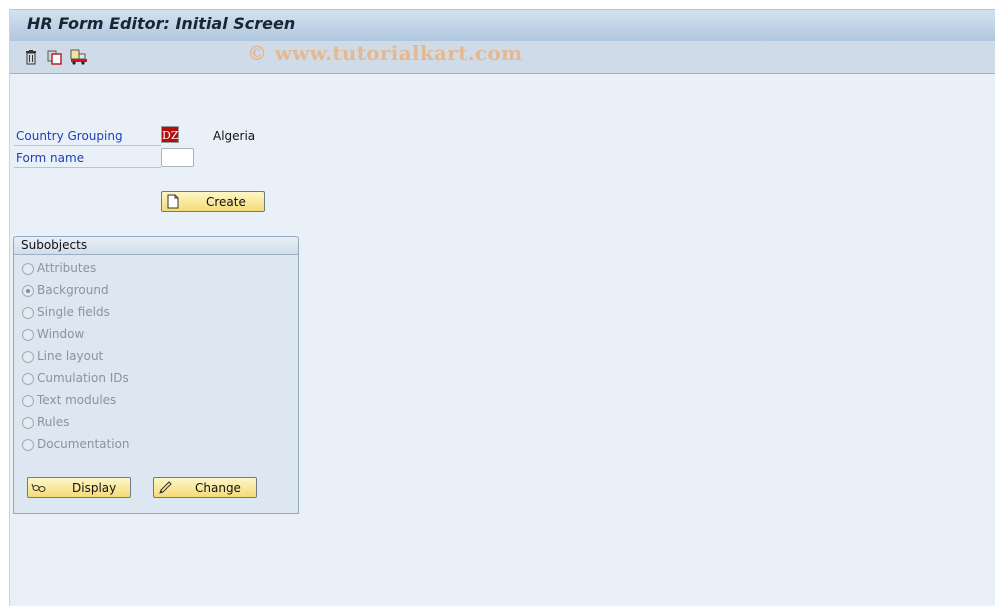 This screenshot has height=606, width=995. Describe the element at coordinates (28, 291) in the screenshot. I see `radio-button-selected` at that location.